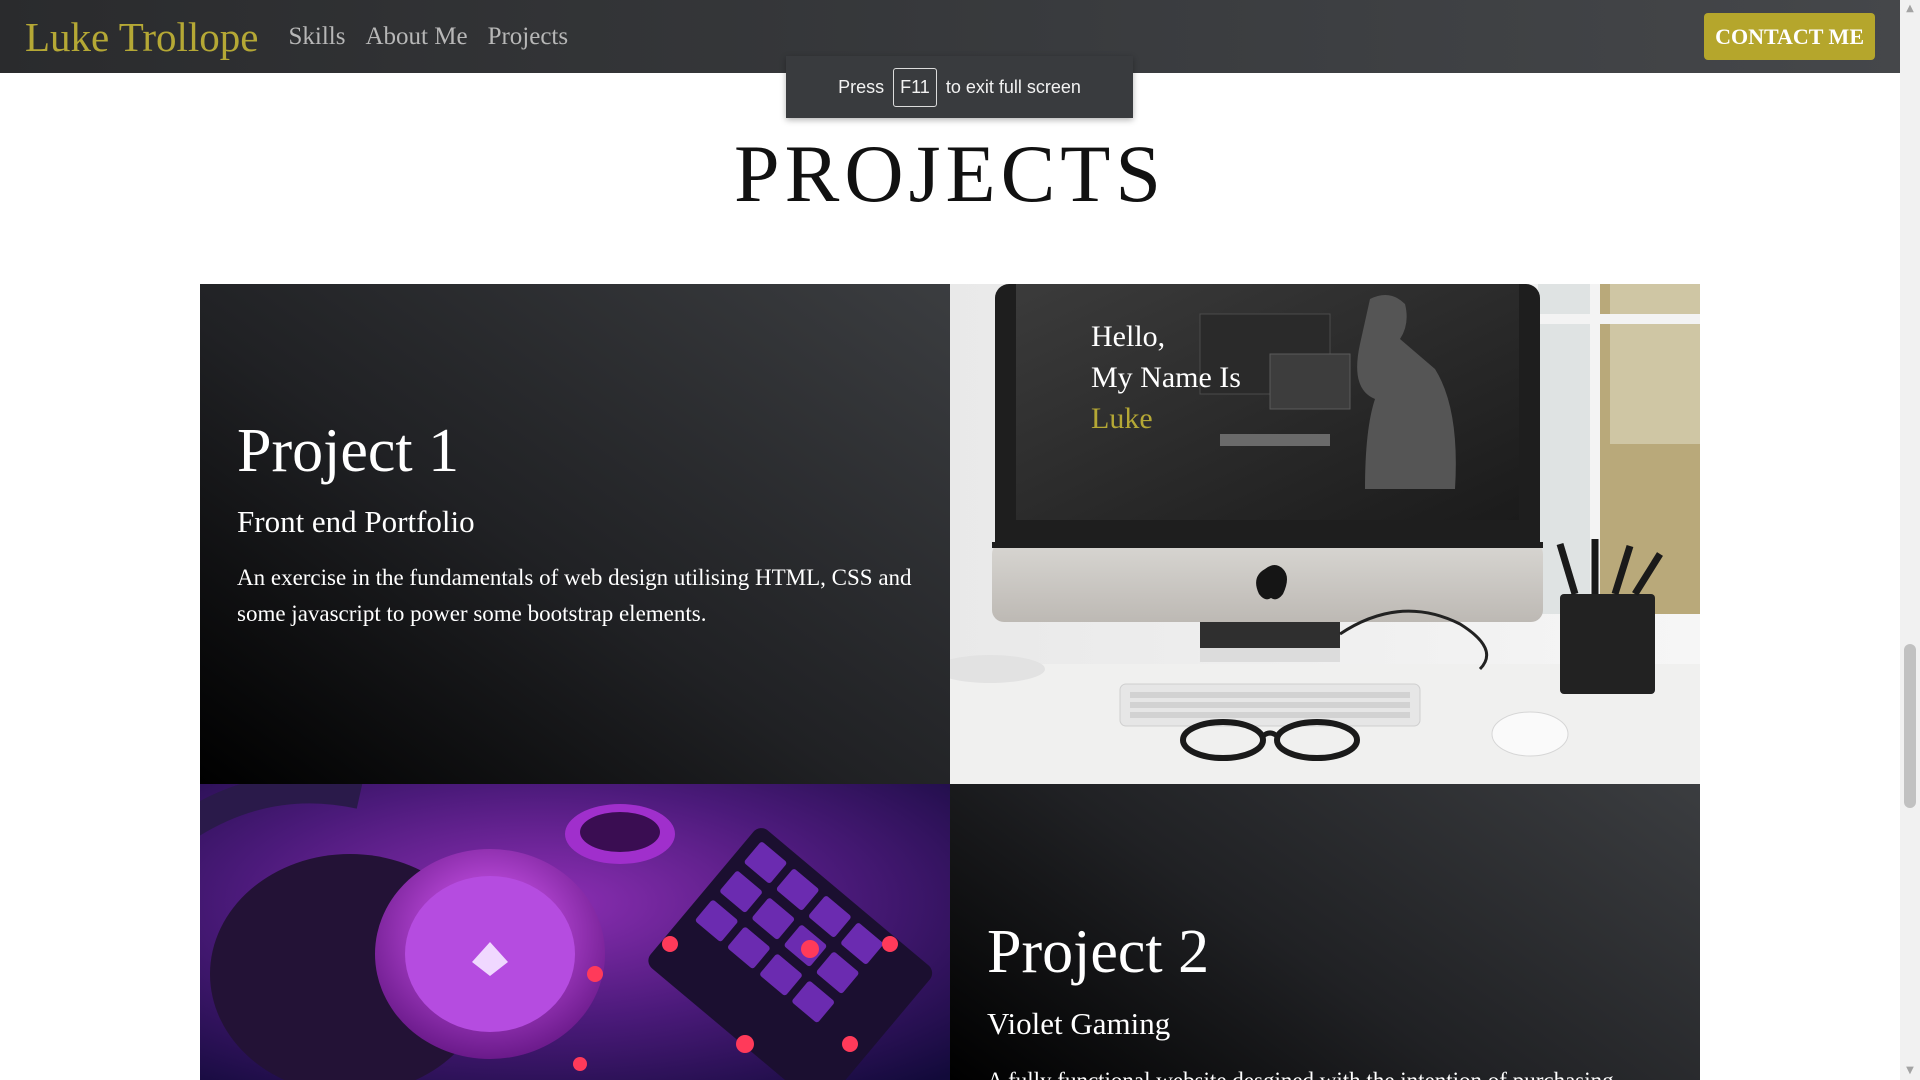 This screenshot has height=1080, width=1920. Describe the element at coordinates (348, 451) in the screenshot. I see `project-1-title: Project 1` at that location.